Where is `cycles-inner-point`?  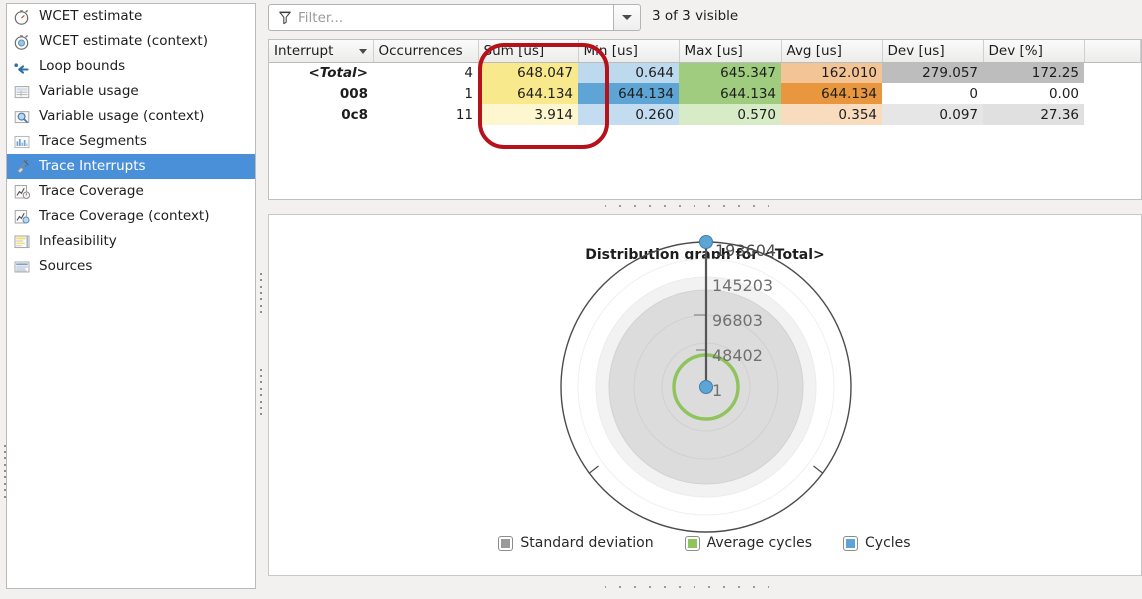 cycles-inner-point is located at coordinates (706, 387).